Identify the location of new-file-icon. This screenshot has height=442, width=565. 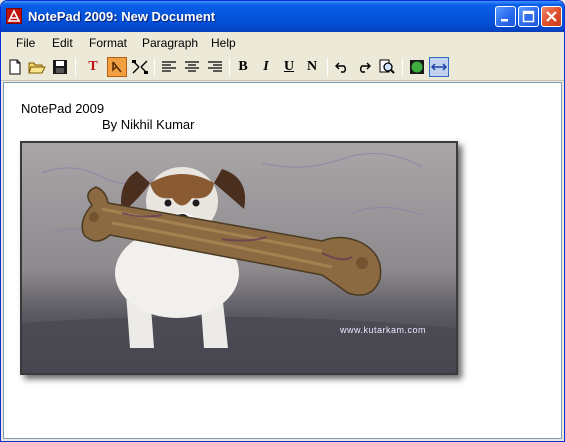
(15, 67).